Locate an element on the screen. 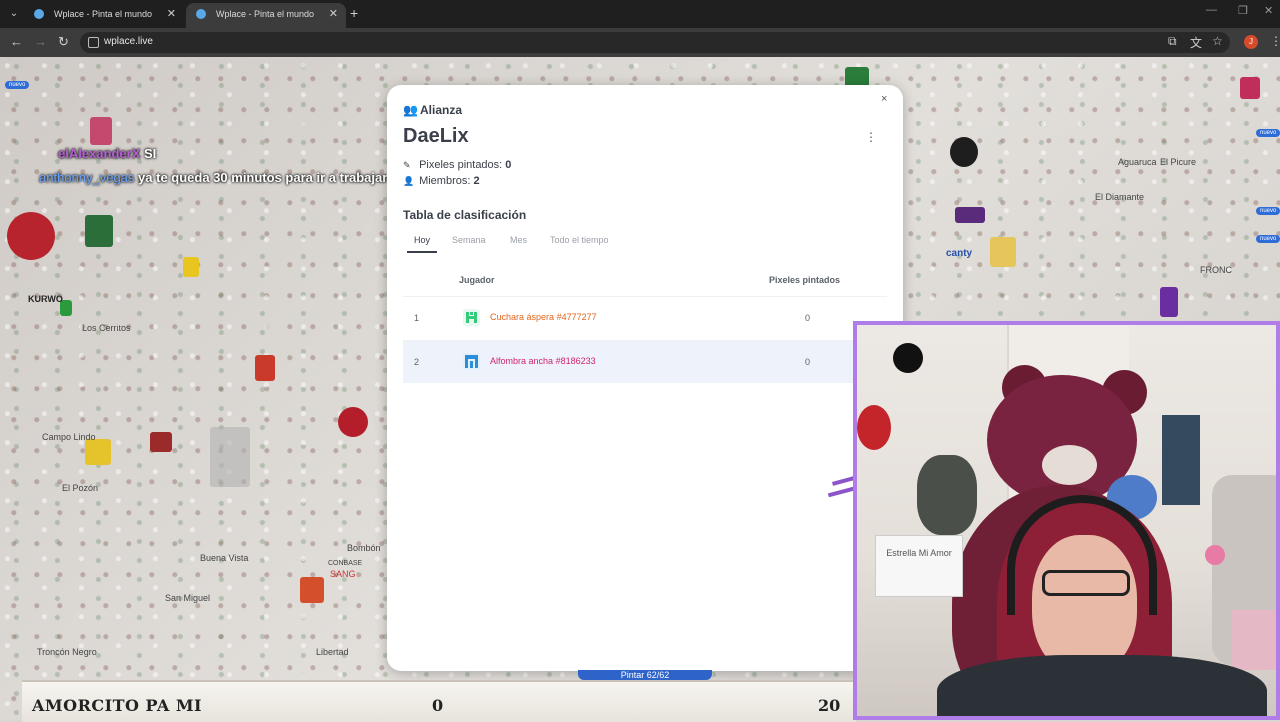 The width and height of the screenshot is (1280, 722). leaderboard-row: 1 Cuchara áspera #4777277 0 is located at coordinates (645, 317).